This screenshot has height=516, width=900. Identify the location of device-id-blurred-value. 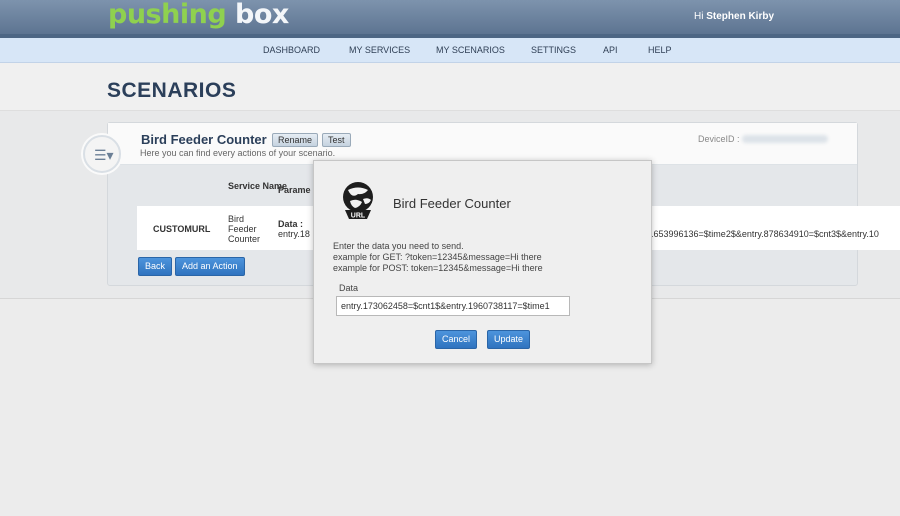
(785, 139).